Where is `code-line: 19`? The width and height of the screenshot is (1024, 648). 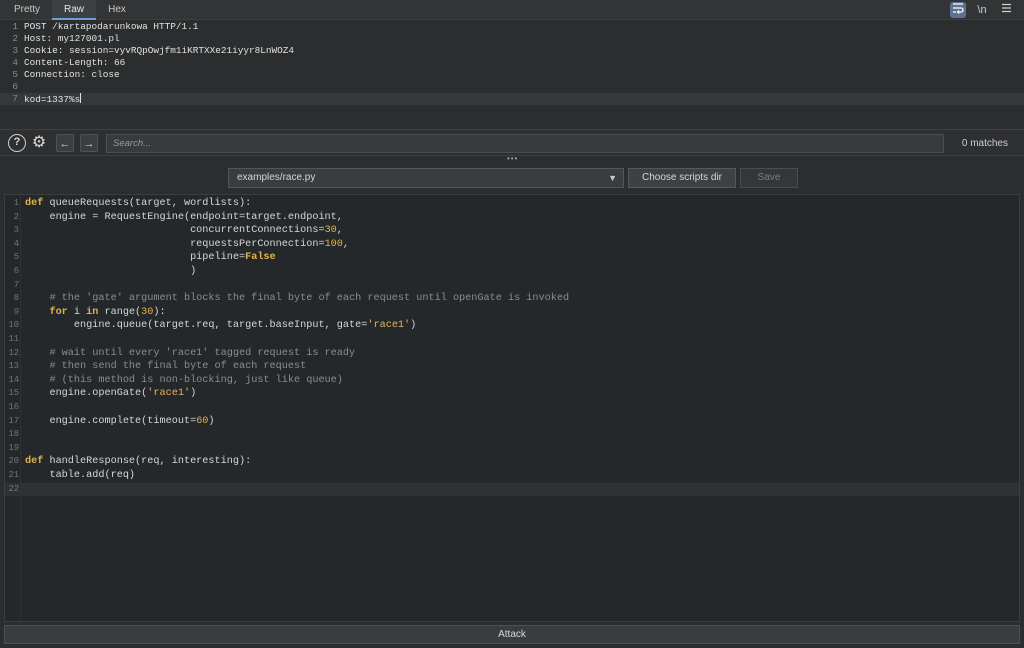 code-line: 19 is located at coordinates (512, 449).